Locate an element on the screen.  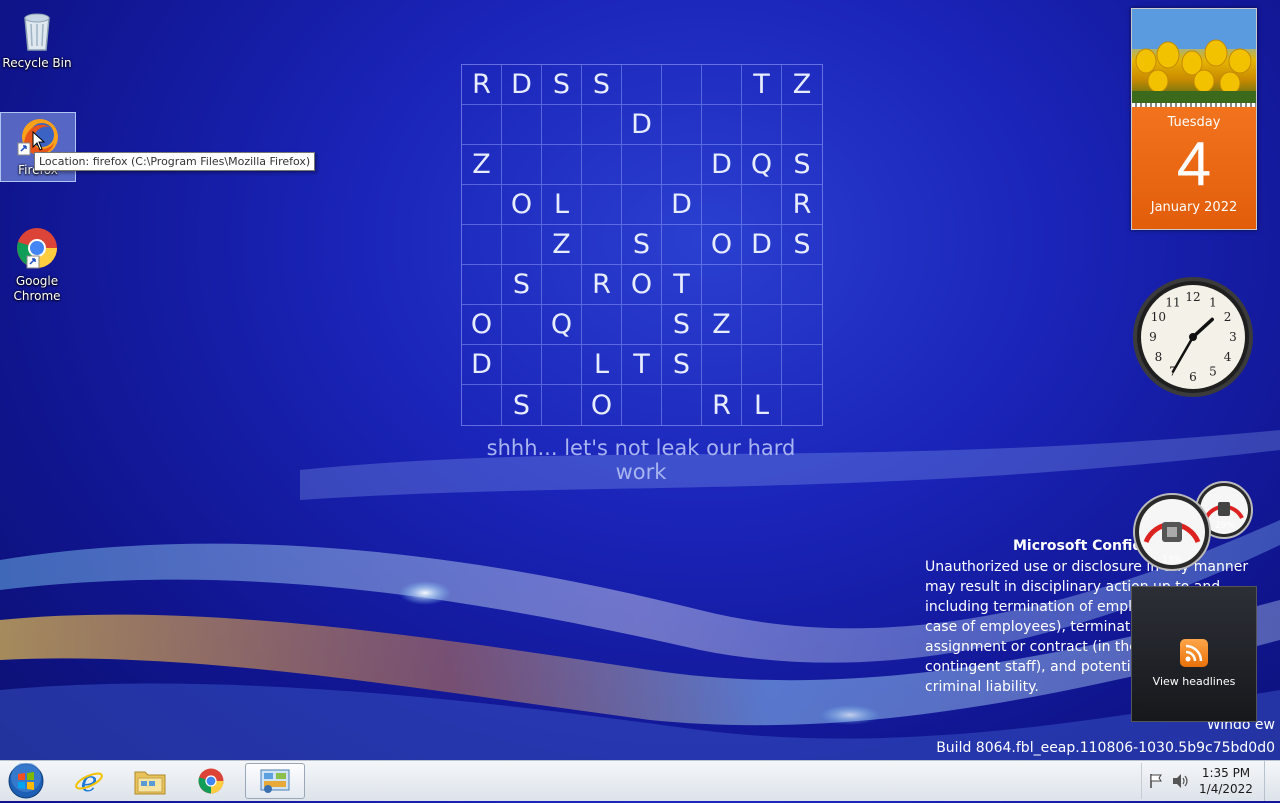
memory-percent: 29% is located at coordinates (1225, 526).